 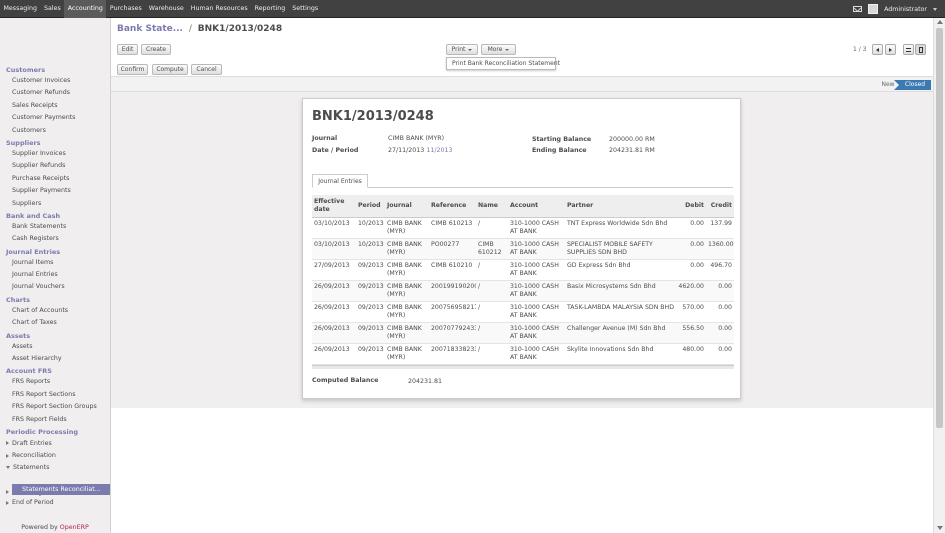 What do you see at coordinates (55, 311) in the screenshot?
I see `sidebar-item-chart-of-accounts: Chart of Accounts` at bounding box center [55, 311].